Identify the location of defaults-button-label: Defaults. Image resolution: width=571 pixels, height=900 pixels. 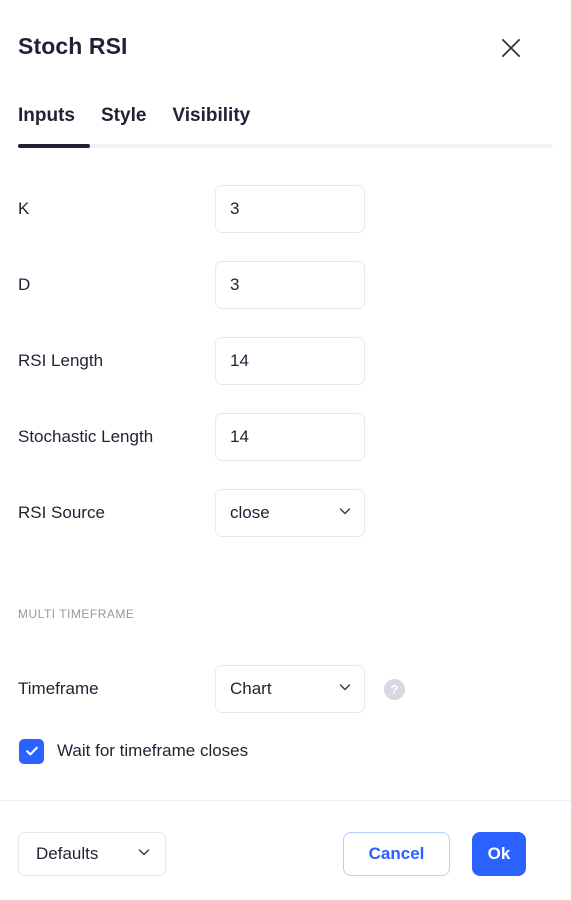
(67, 853).